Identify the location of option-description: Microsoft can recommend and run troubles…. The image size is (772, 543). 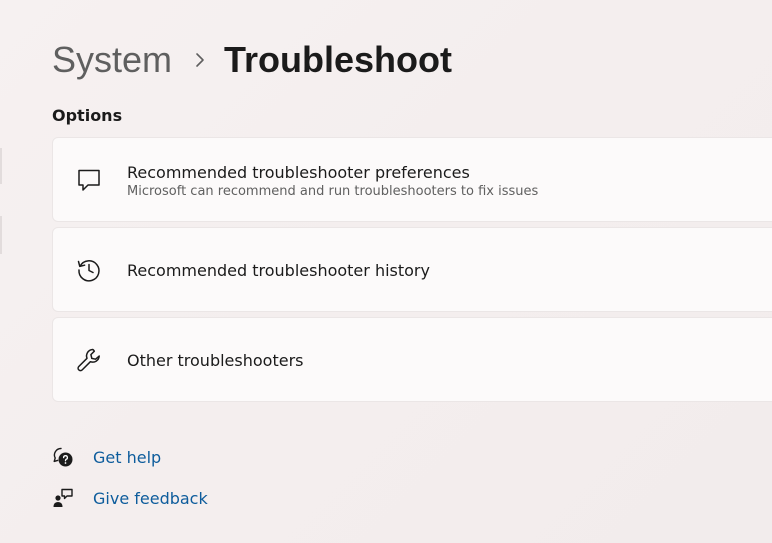
(333, 191).